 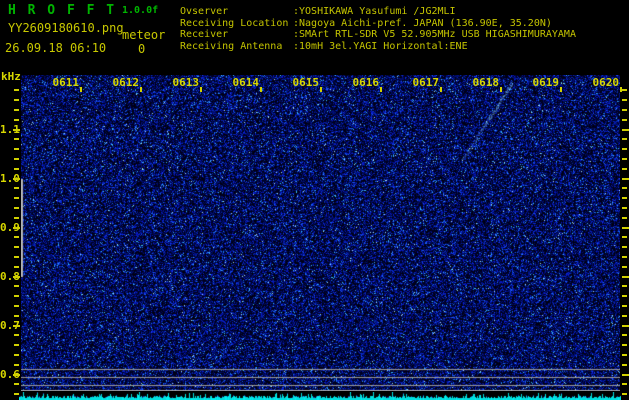 I want to click on y-axis-tick-label: 0.7, so click(x=10, y=325).